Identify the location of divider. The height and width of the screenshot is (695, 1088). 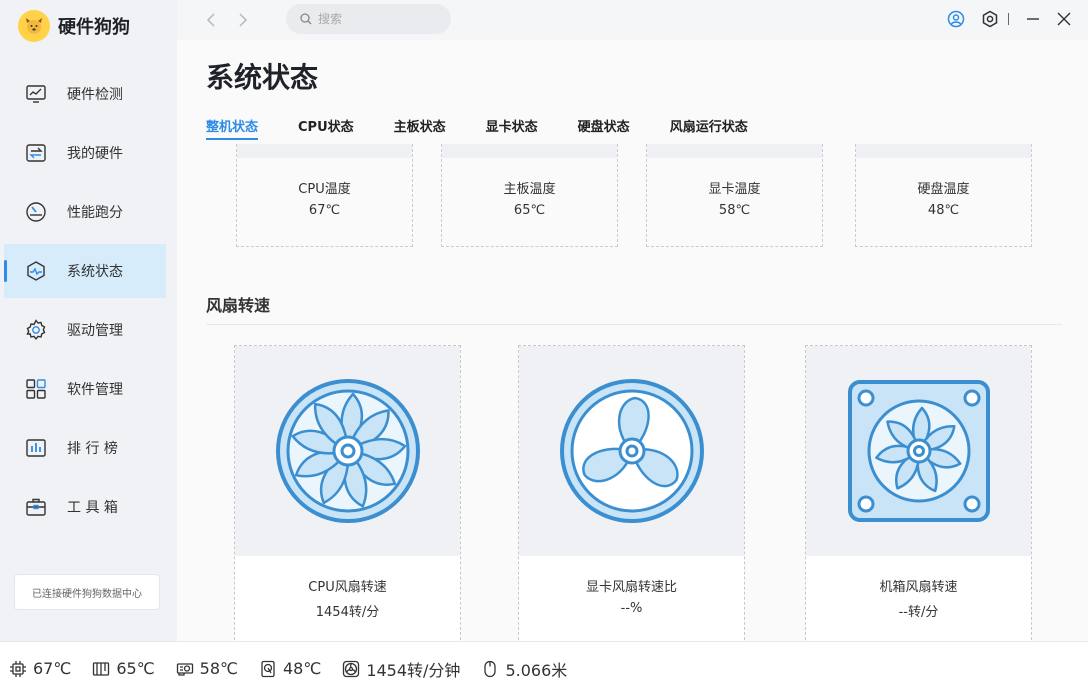
(1008, 19).